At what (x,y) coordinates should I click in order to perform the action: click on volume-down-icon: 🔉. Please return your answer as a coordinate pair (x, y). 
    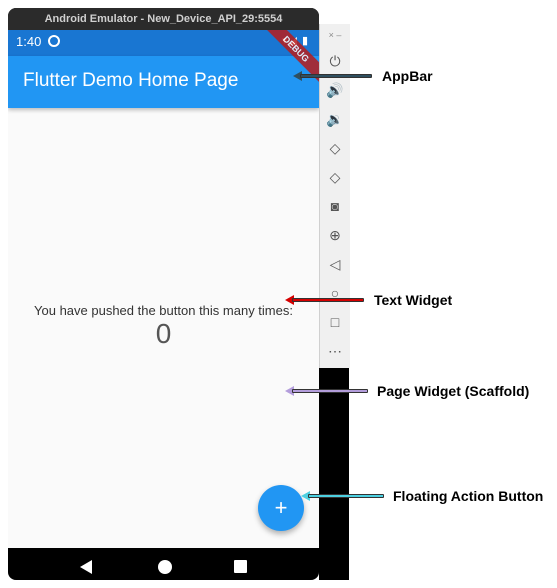
    Looking at the image, I should click on (335, 119).